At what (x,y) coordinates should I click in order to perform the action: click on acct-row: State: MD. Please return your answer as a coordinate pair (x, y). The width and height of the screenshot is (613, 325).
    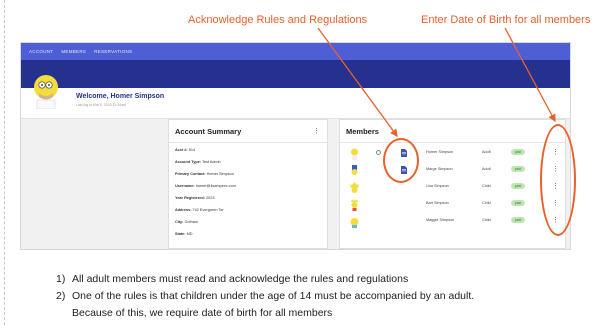
    Looking at the image, I should click on (184, 234).